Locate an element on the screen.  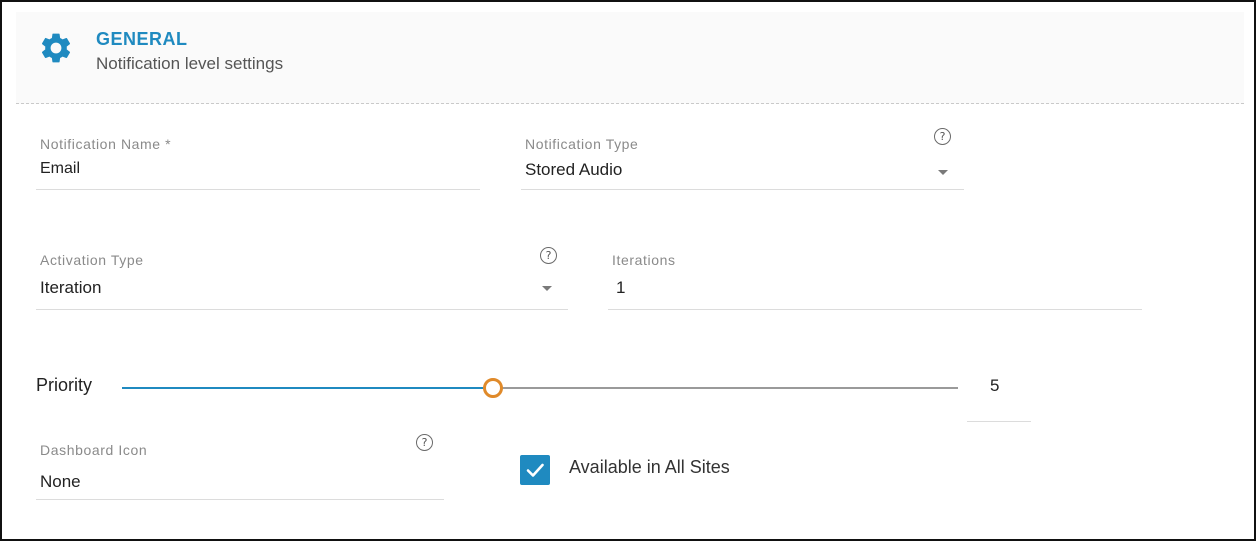
notification-type-label: Notification Type is located at coordinates (582, 144).